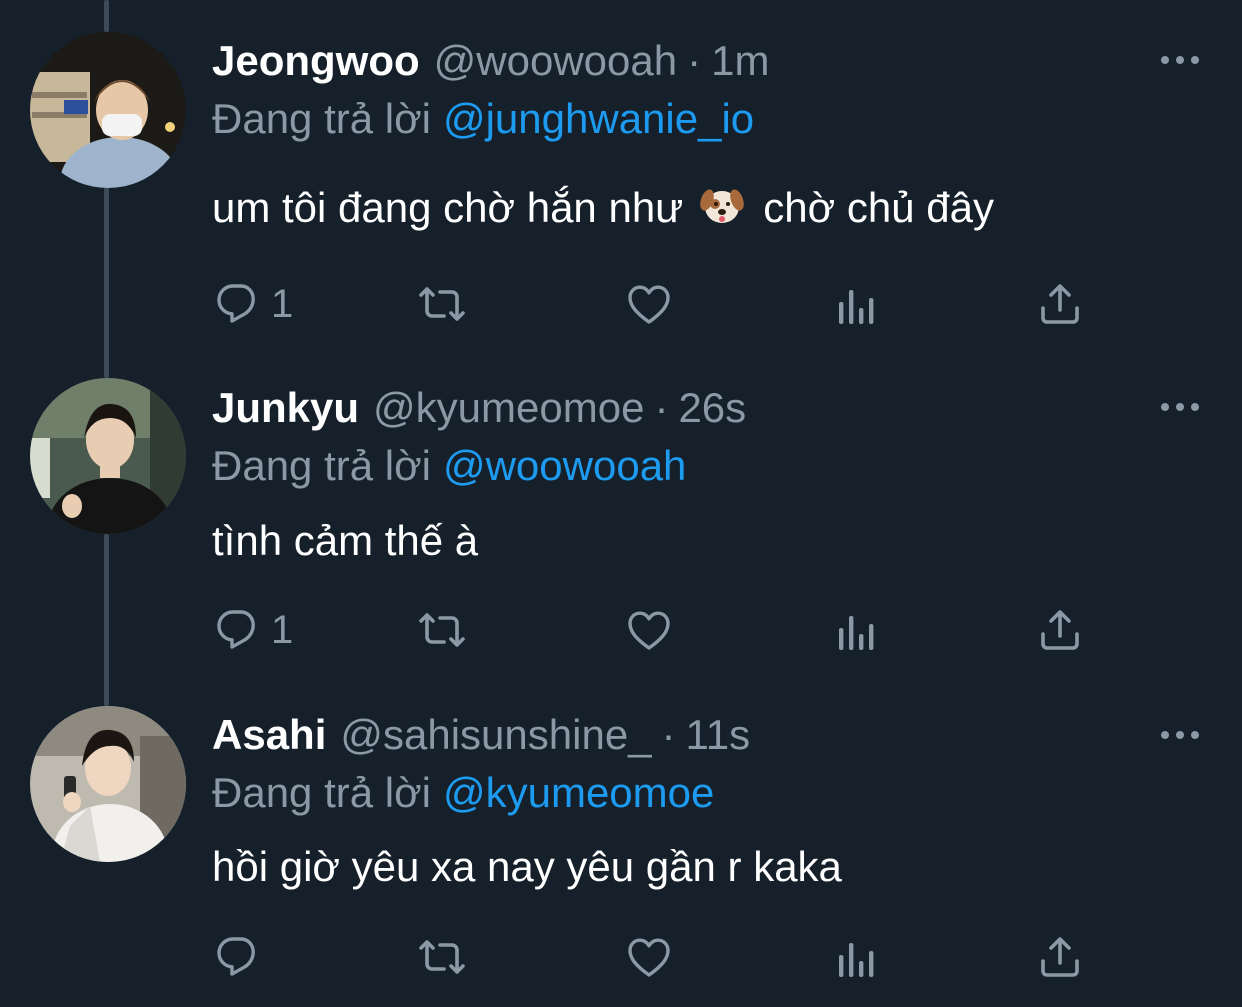 The height and width of the screenshot is (1007, 1242). I want to click on replying-to-line: Đang trả lời @kyumeomoe, so click(463, 793).